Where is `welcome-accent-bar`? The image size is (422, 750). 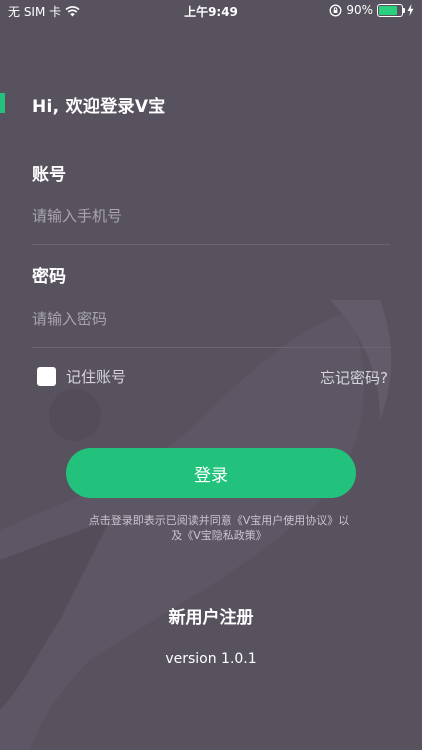 welcome-accent-bar is located at coordinates (2, 103).